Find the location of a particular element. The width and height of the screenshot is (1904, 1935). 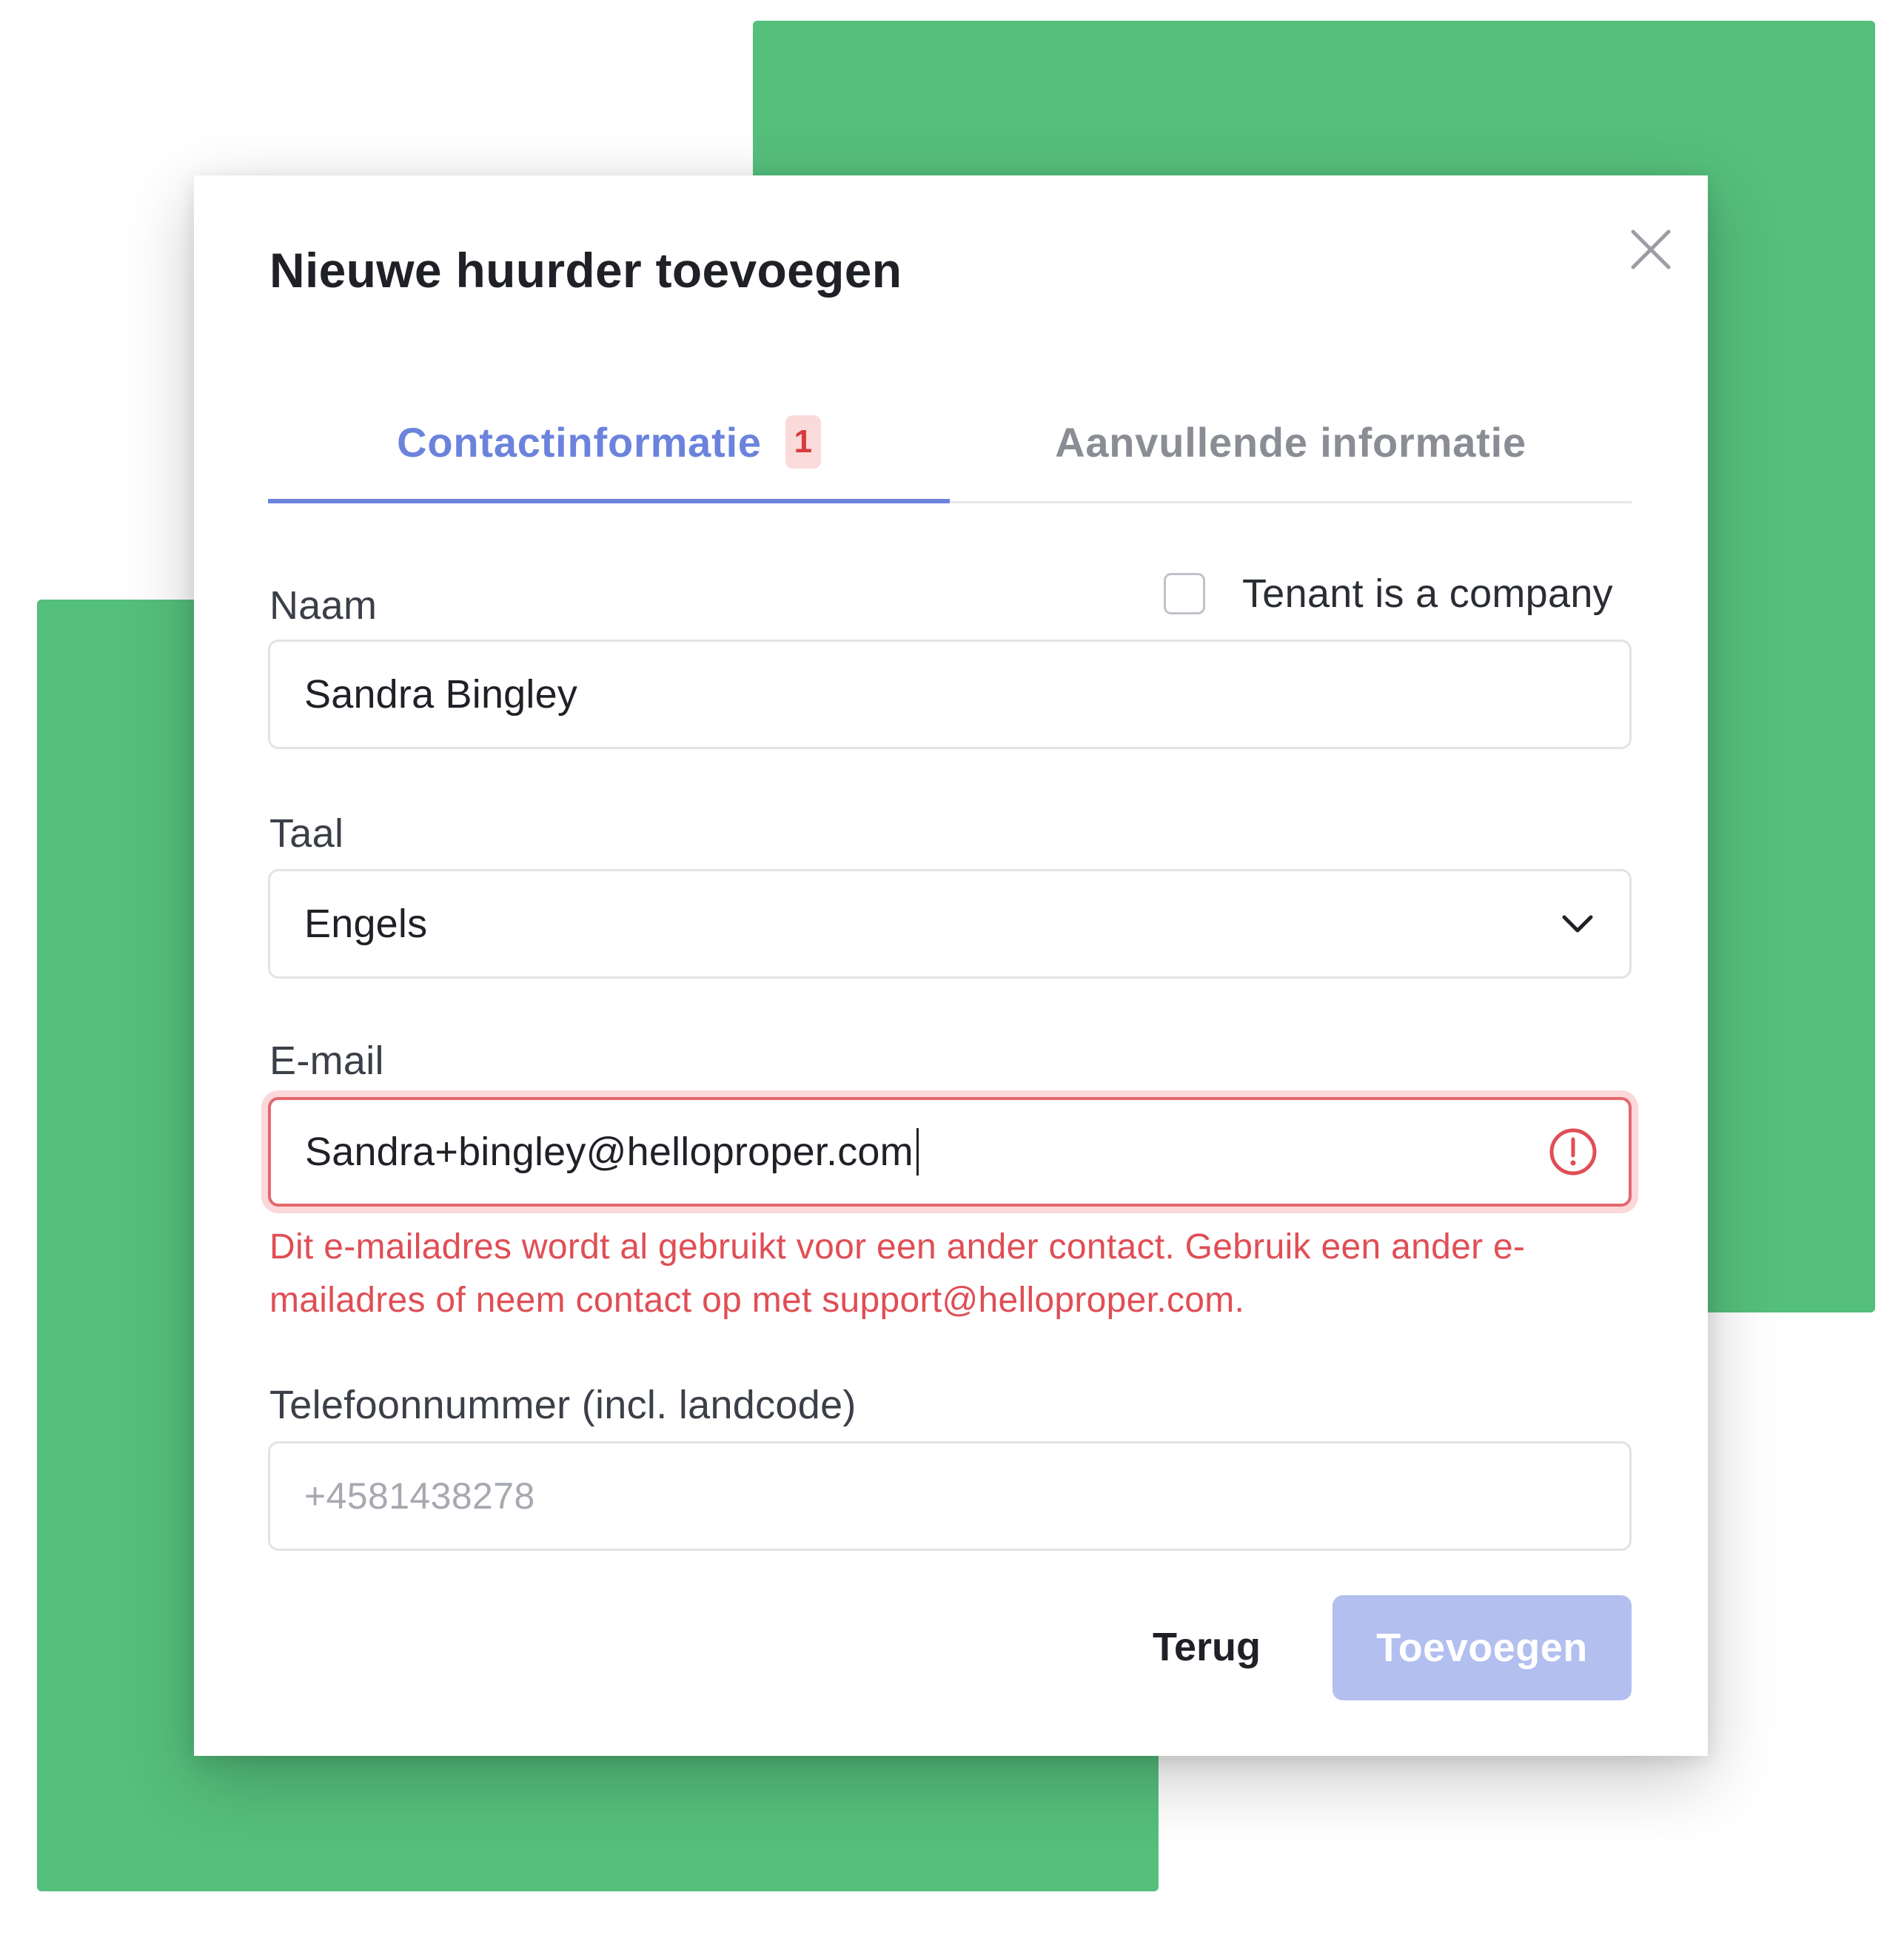

phone-input-placeholder: +4581438278 is located at coordinates (419, 1496).